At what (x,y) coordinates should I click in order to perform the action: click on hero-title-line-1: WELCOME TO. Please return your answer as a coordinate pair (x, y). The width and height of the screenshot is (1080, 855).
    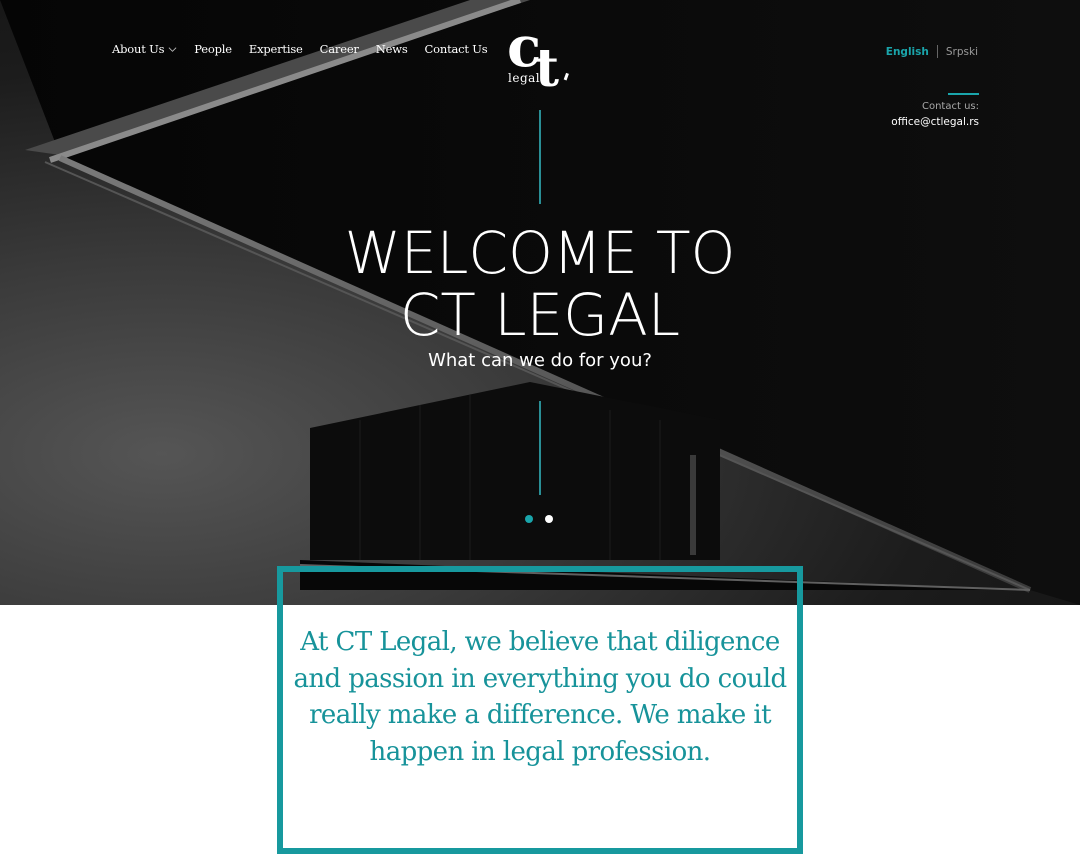
    Looking at the image, I should click on (540, 253).